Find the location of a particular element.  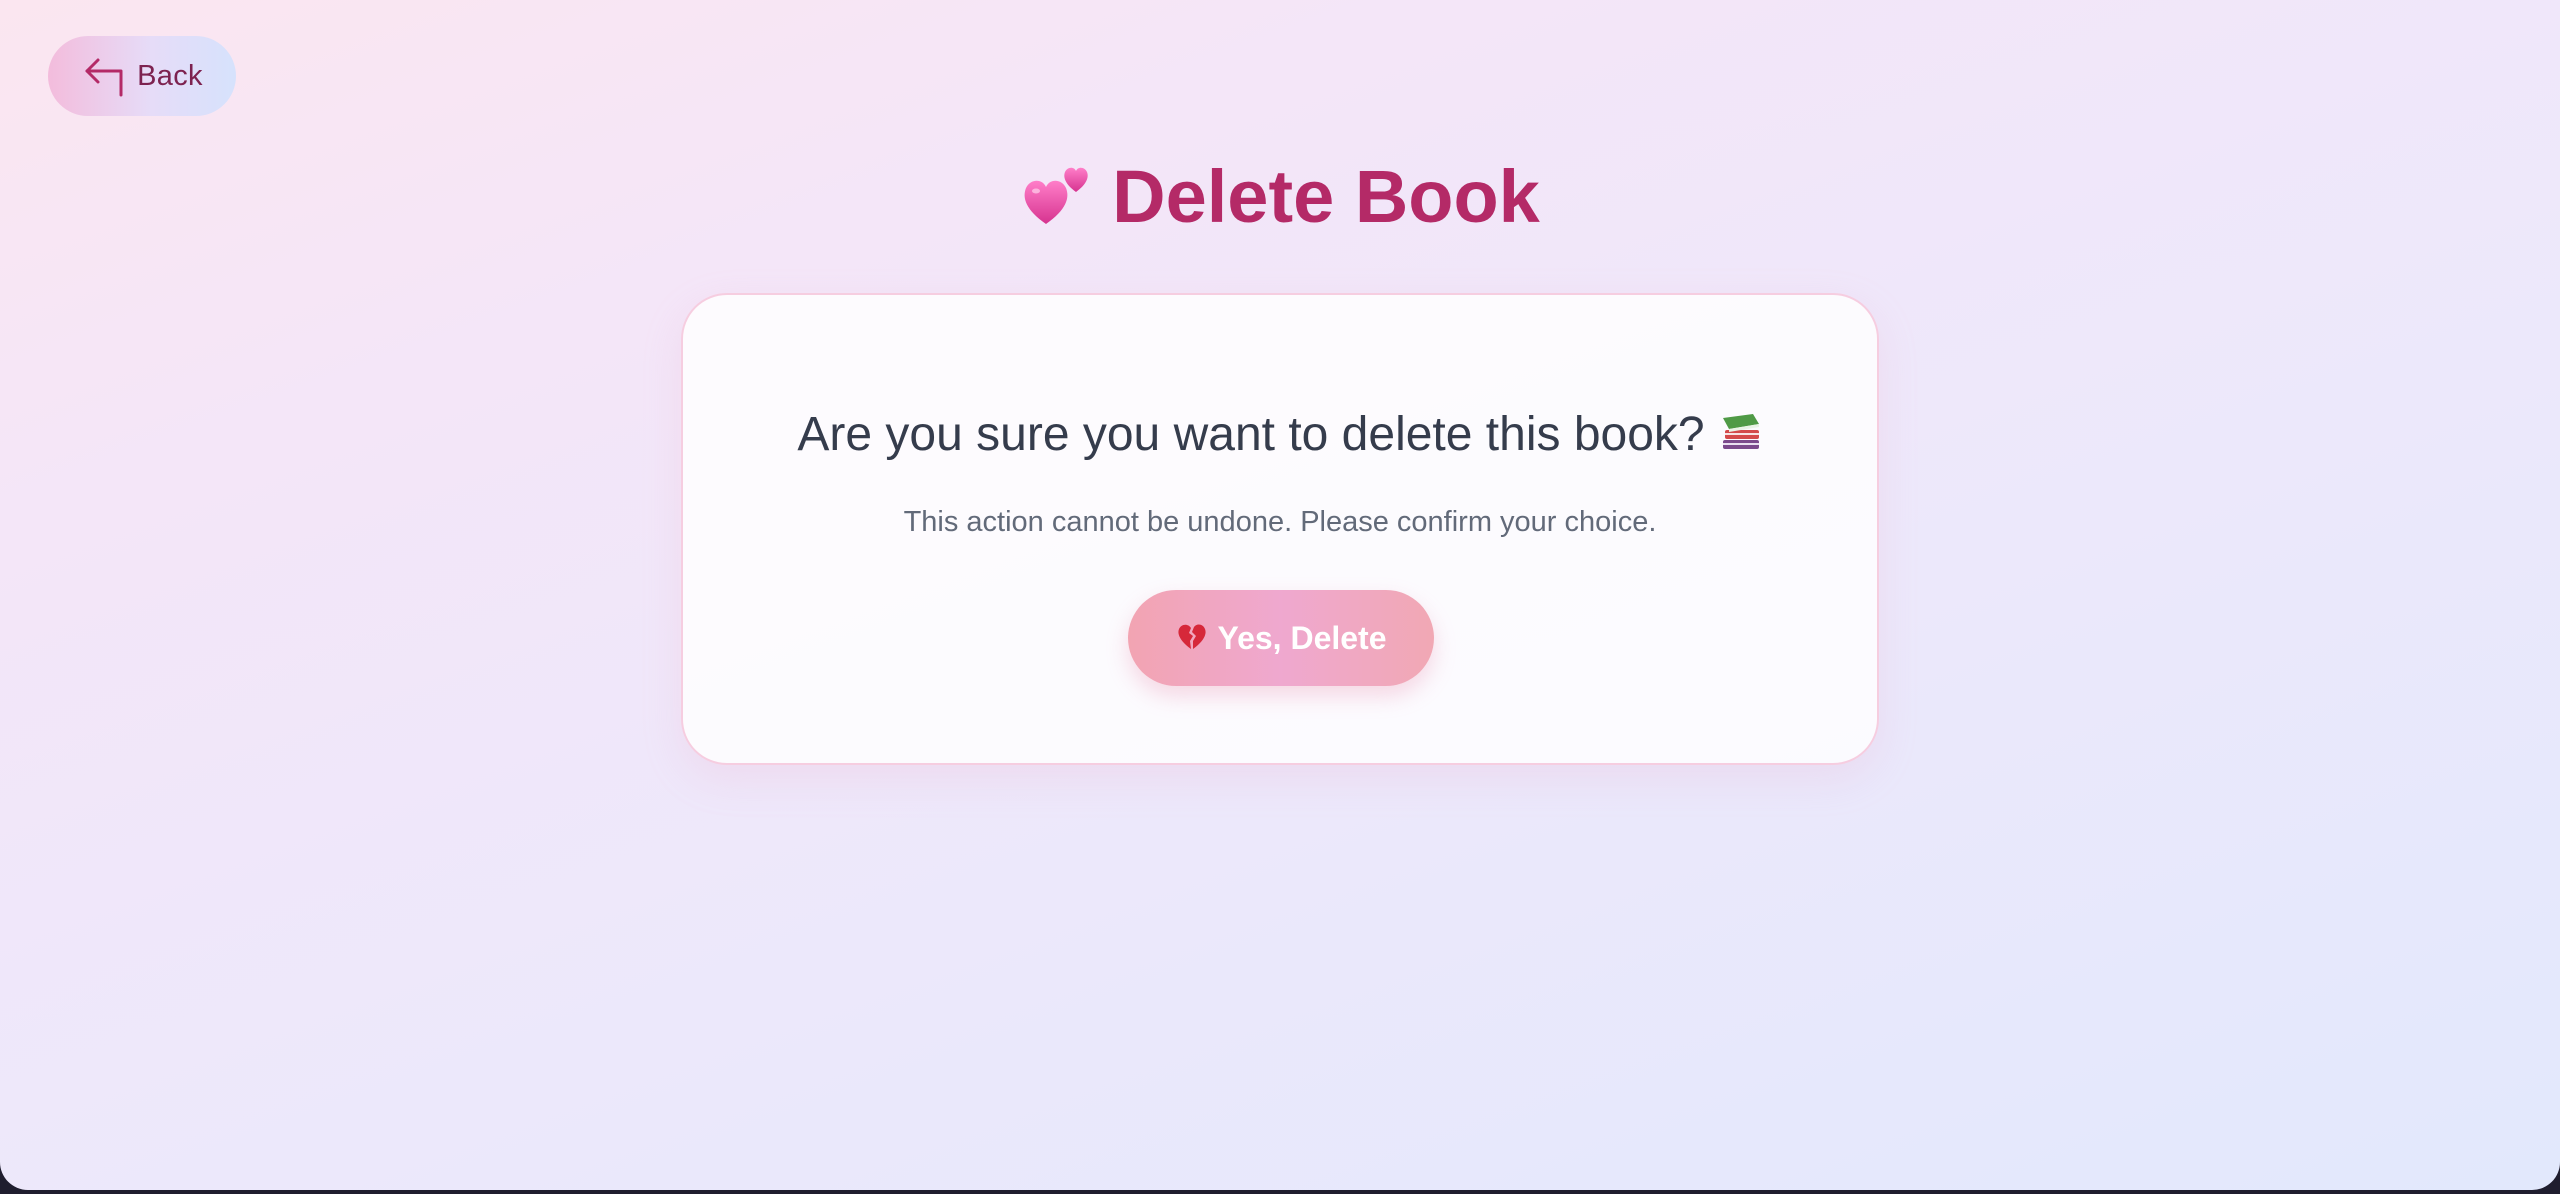

page-title: Delete Book is located at coordinates (1280, 196).